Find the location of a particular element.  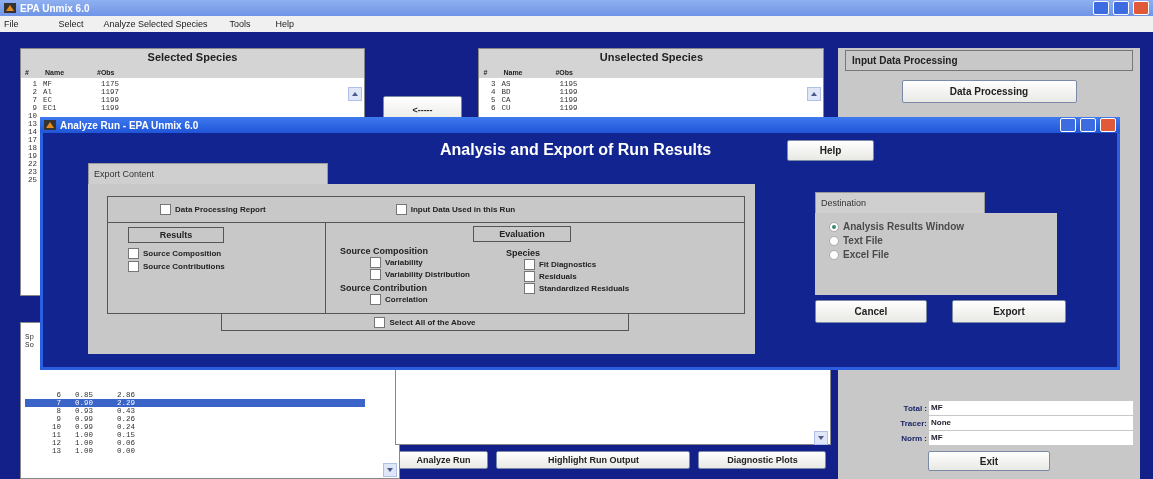

menu-item: File is located at coordinates (11, 24).